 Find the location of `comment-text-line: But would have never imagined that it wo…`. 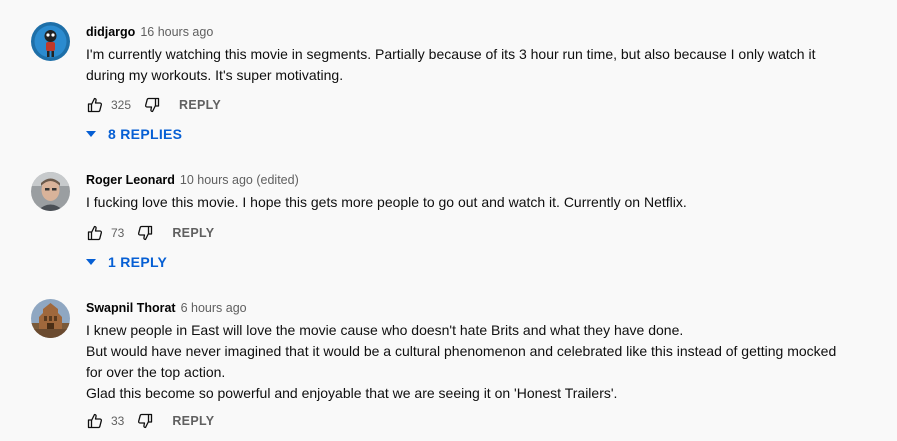

comment-text-line: But would have never imagined that it wo… is located at coordinates (461, 351).